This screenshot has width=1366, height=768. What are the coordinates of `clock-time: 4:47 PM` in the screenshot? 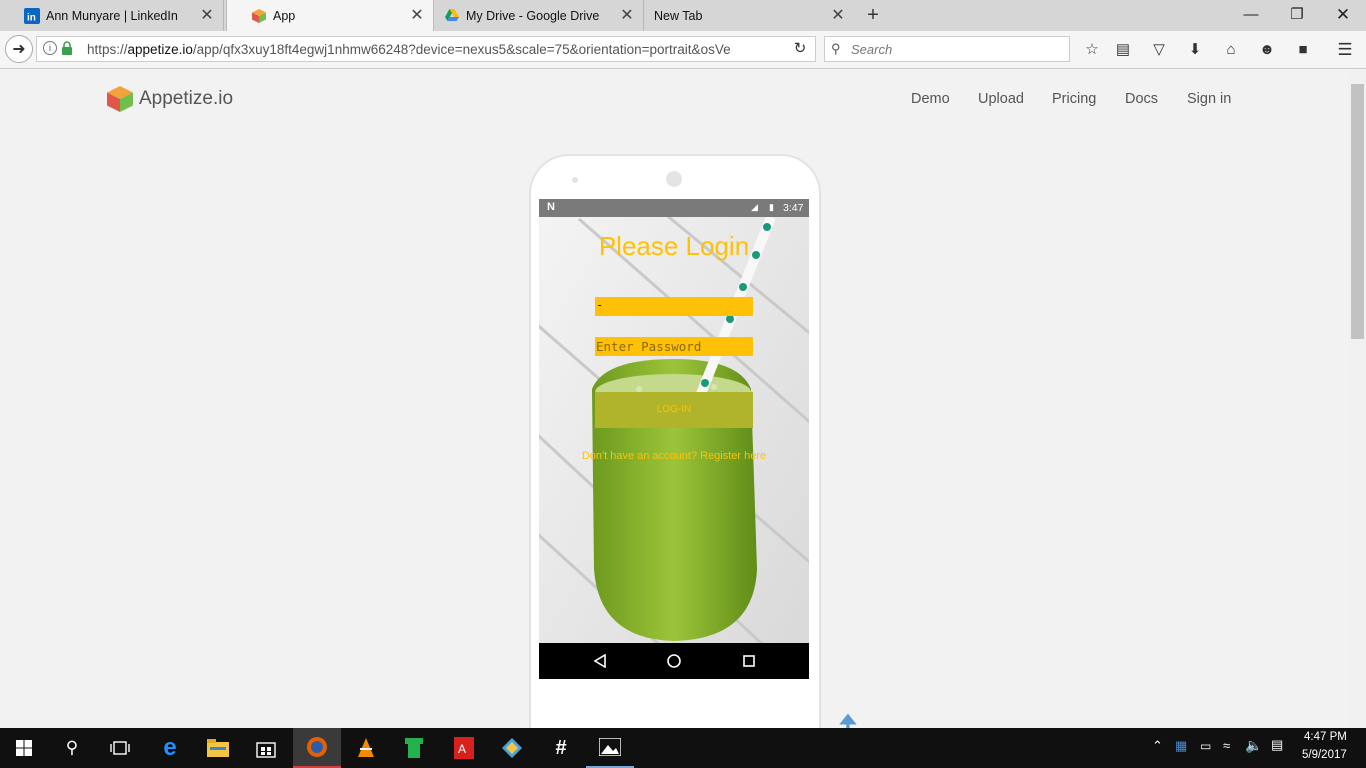 It's located at (1325, 737).